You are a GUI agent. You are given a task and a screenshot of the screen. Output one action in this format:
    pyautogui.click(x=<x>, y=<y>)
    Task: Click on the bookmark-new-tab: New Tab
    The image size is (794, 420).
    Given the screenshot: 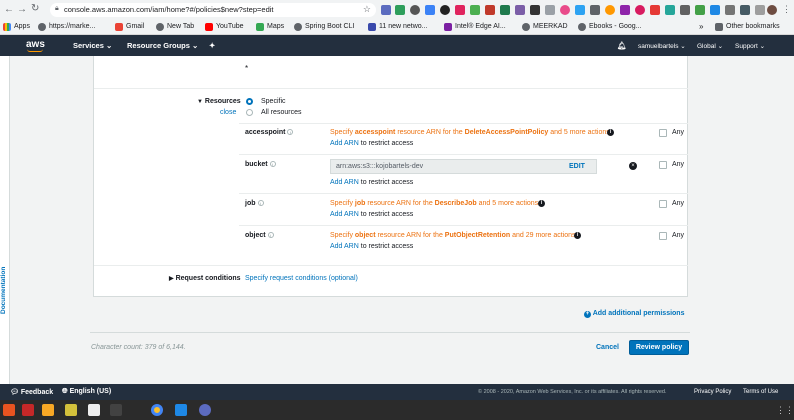 What is the action you would take?
    pyautogui.click(x=175, y=26)
    